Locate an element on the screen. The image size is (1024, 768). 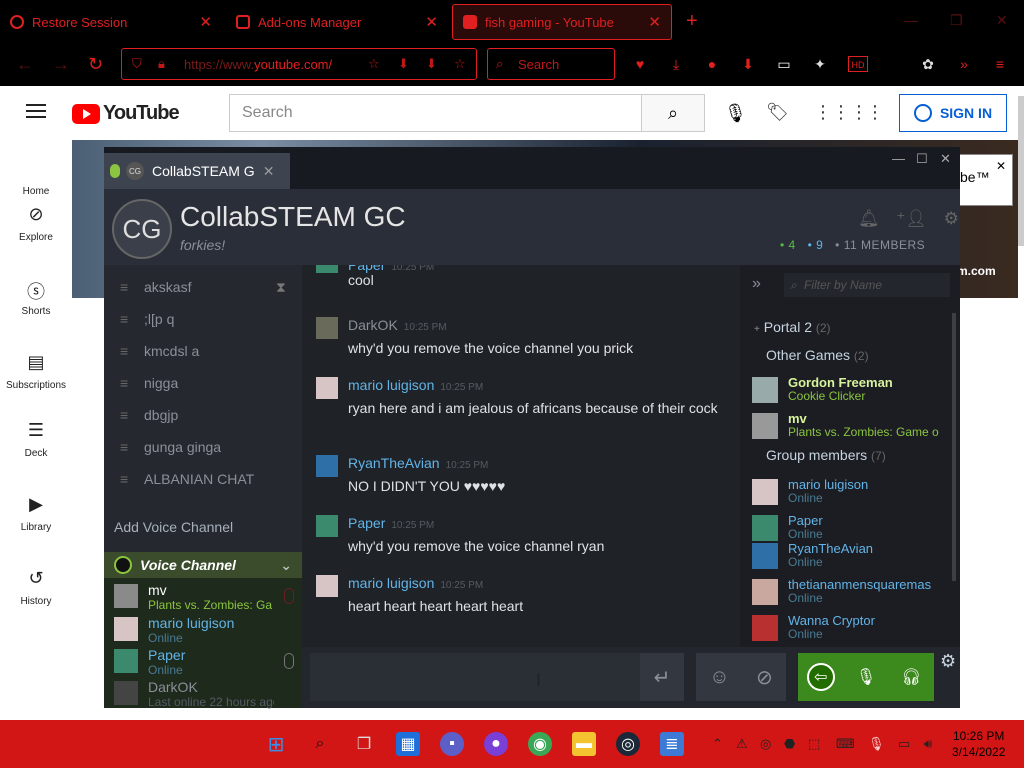
page-scrollbar is located at coordinates (1021, 171).